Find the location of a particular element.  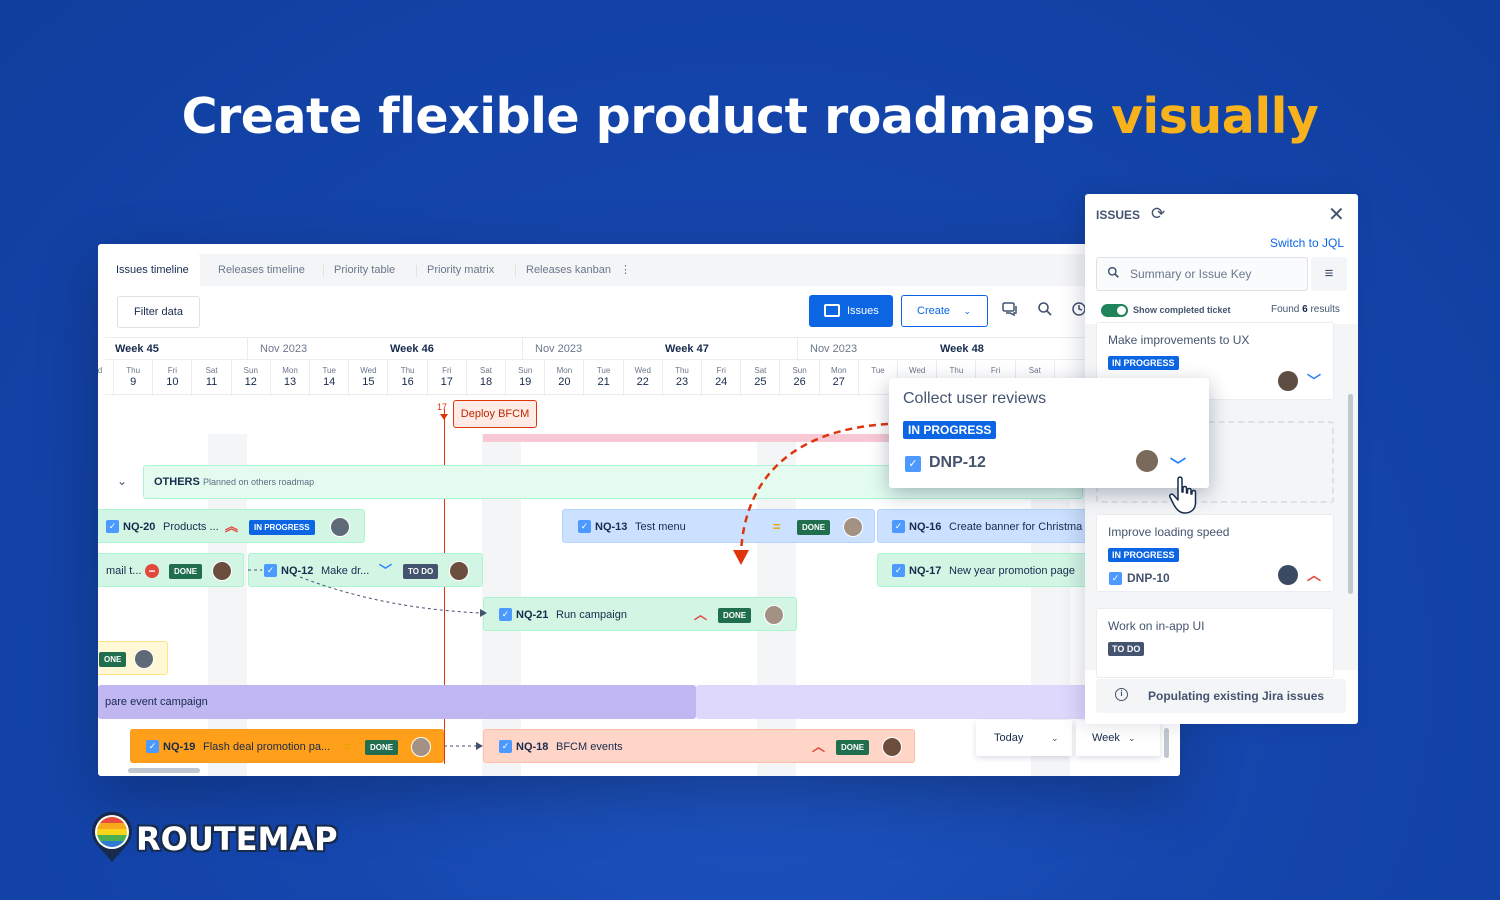

day-cell: Tue 21 is located at coordinates (604, 378).